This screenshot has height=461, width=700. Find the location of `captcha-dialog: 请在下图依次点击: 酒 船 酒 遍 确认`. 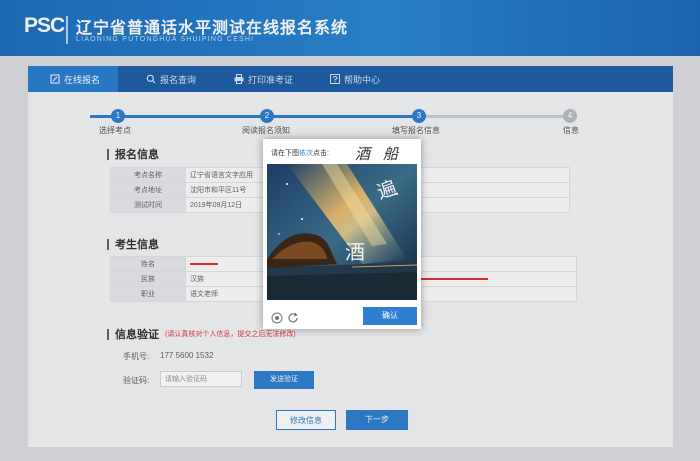

captcha-dialog: 请在下图依次点击: 酒 船 酒 遍 确认 is located at coordinates (342, 234).